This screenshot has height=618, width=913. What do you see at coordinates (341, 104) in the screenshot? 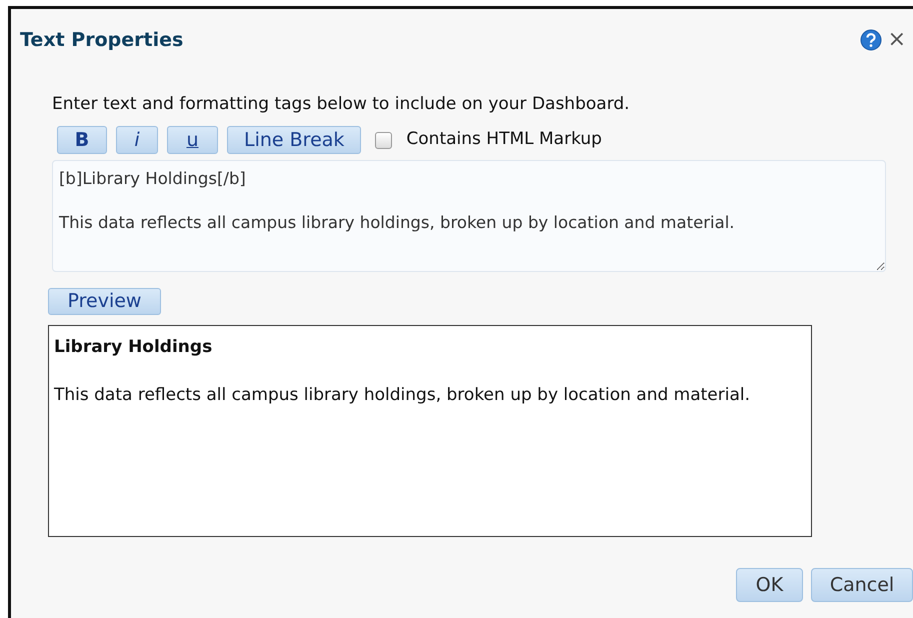
I see `instruction-text: Enter text and formatting tags below to include on your Dashboard.` at bounding box center [341, 104].